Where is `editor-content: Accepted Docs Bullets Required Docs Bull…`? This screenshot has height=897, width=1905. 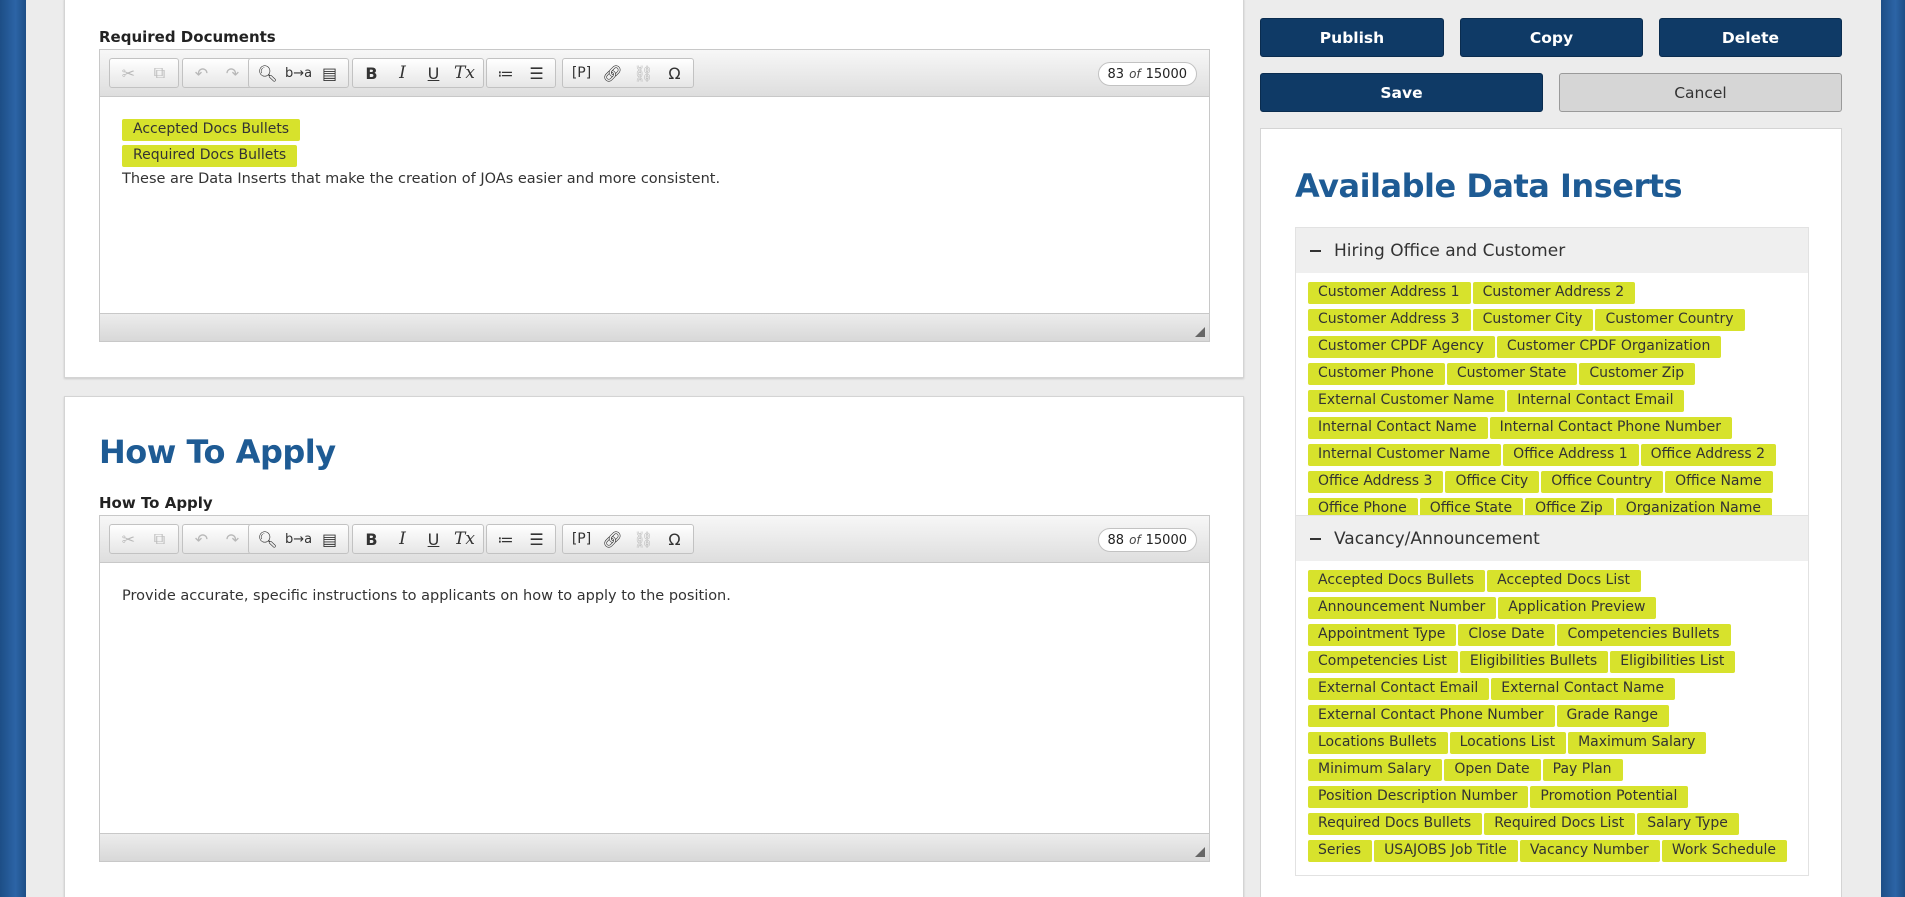 editor-content: Accepted Docs Bullets Required Docs Bull… is located at coordinates (654, 205).